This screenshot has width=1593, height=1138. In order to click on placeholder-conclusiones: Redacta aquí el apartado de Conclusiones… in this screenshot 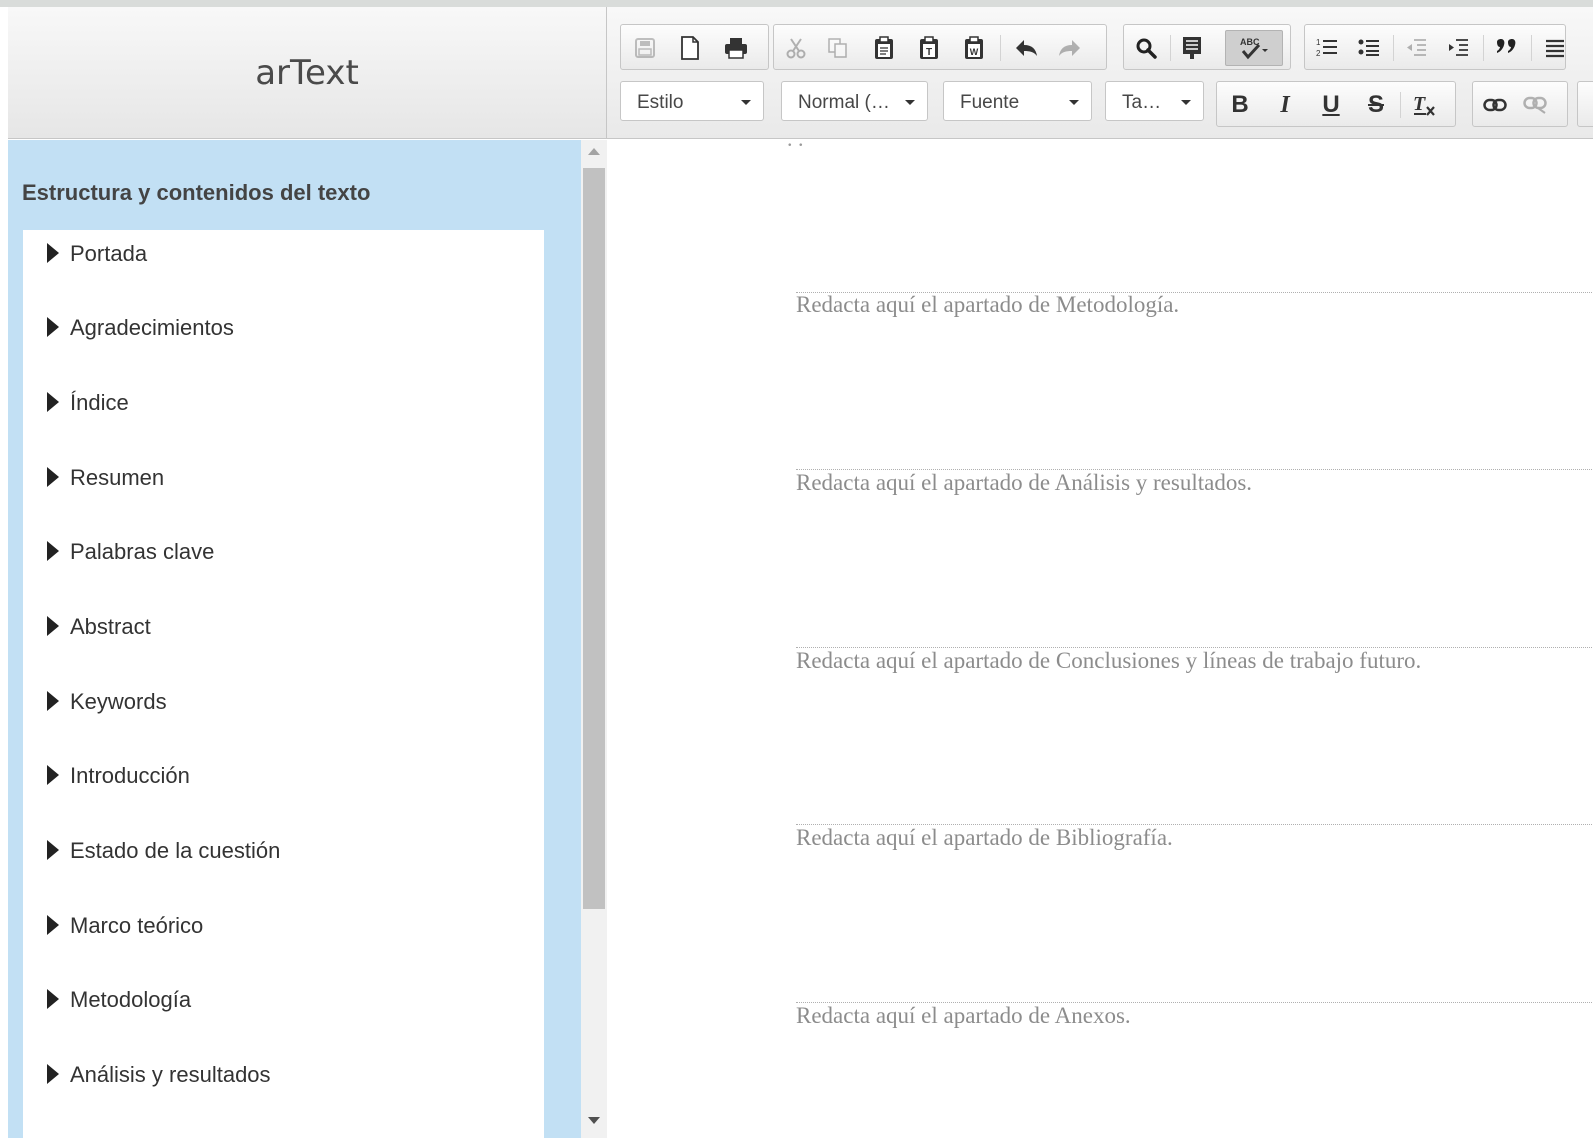, I will do `click(1108, 661)`.